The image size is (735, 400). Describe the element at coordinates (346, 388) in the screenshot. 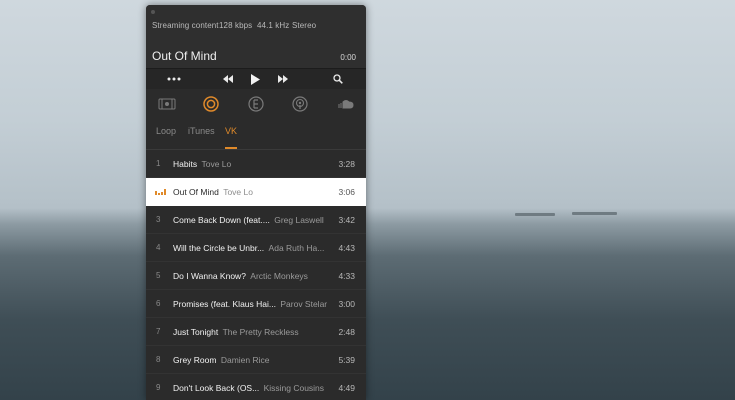

I see `track-duration: 4:49` at that location.